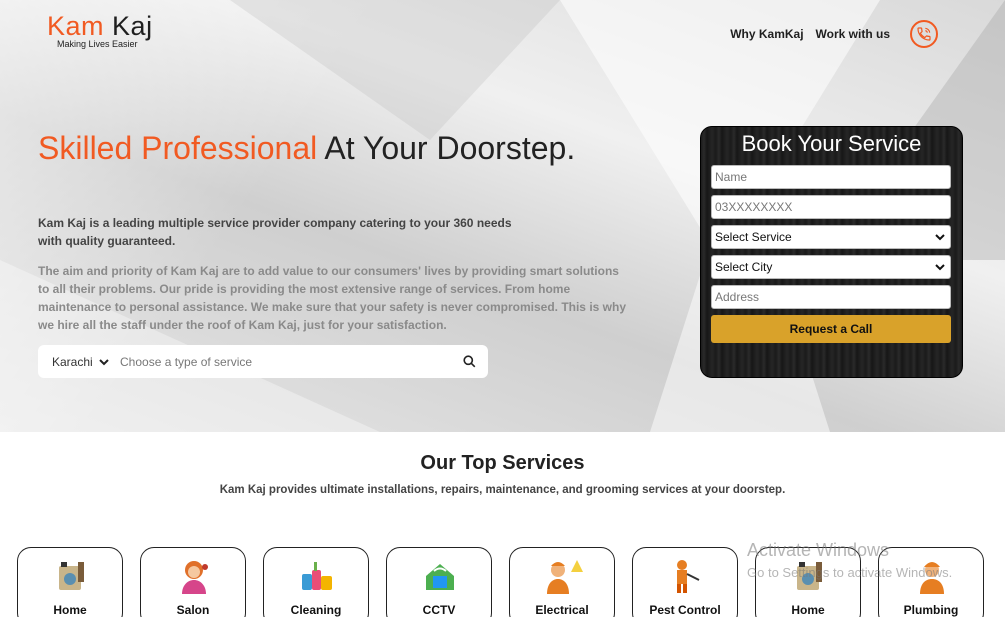  I want to click on brand-logo: Kam Kaj Making Lives Easier, so click(100, 30).